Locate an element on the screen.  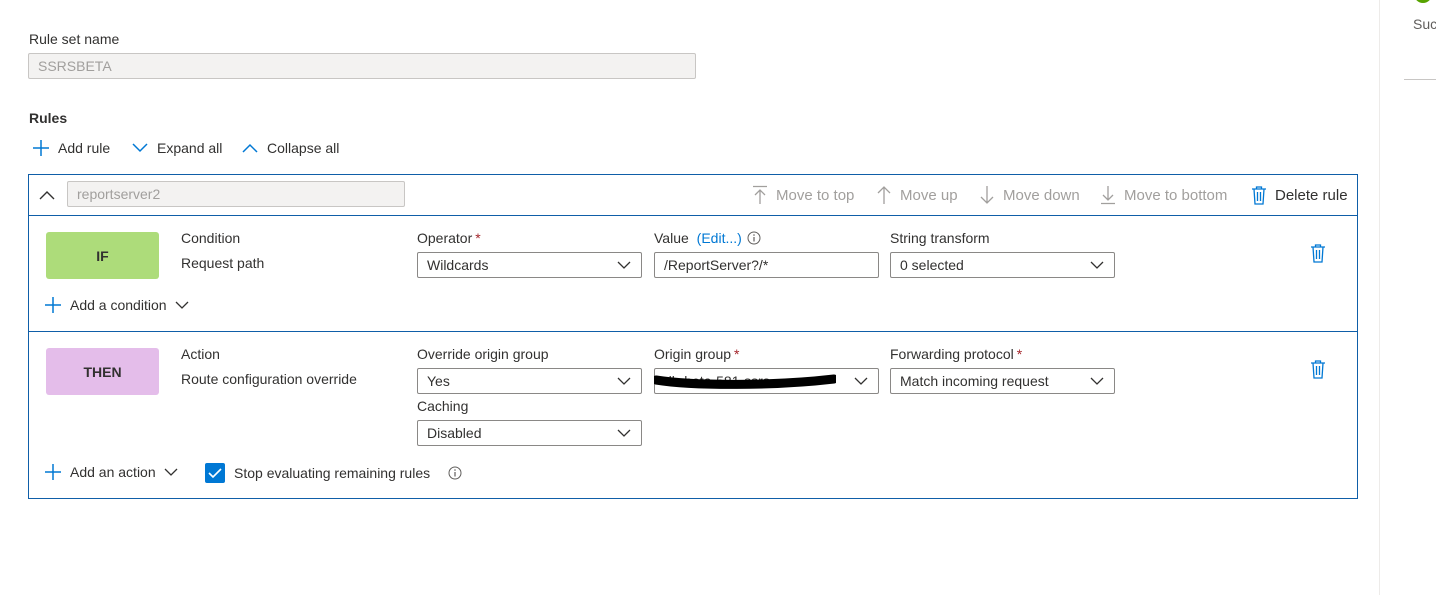
stop-evaluating-label: Stop evaluating remaining rules is located at coordinates (332, 473).